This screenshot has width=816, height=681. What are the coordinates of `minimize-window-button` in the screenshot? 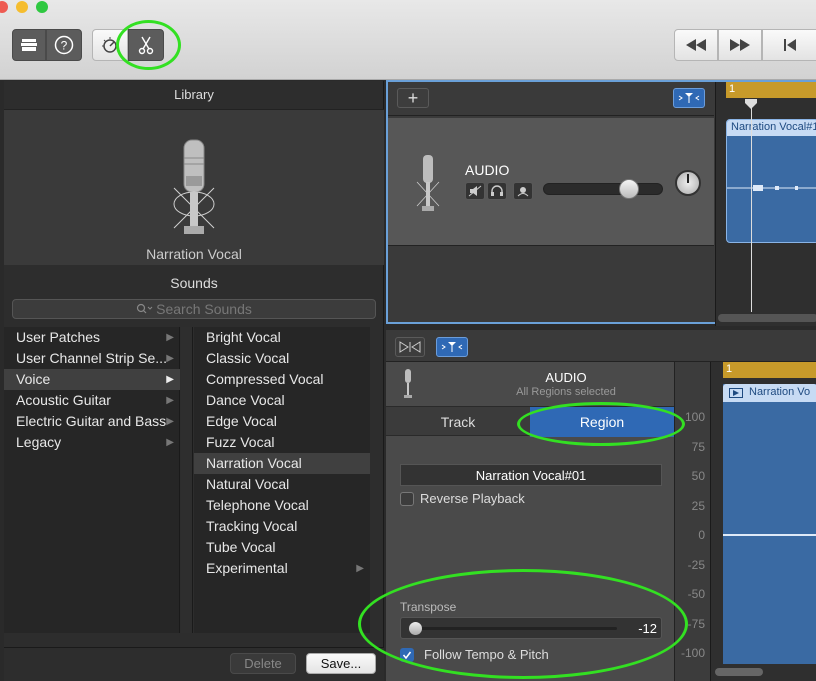 It's located at (22, 7).